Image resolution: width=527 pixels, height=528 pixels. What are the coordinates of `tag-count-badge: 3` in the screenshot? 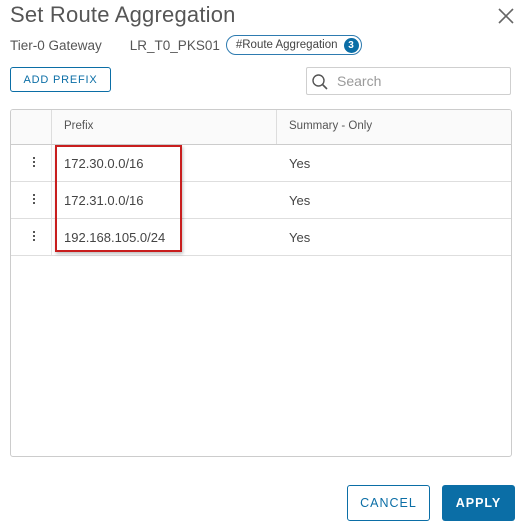 It's located at (351, 45).